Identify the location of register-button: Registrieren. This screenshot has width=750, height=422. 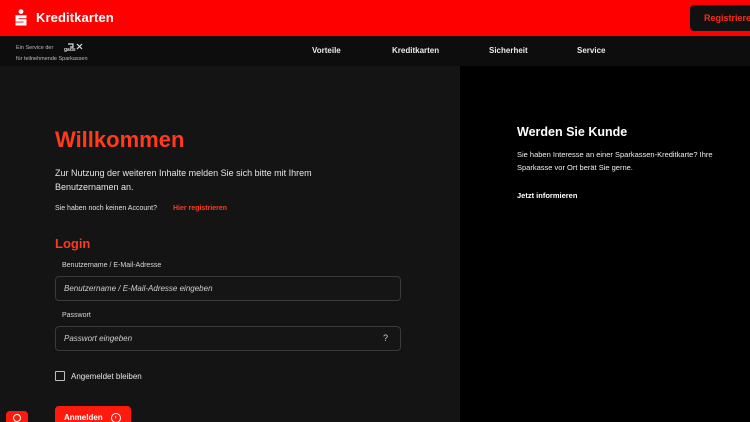
(720, 18).